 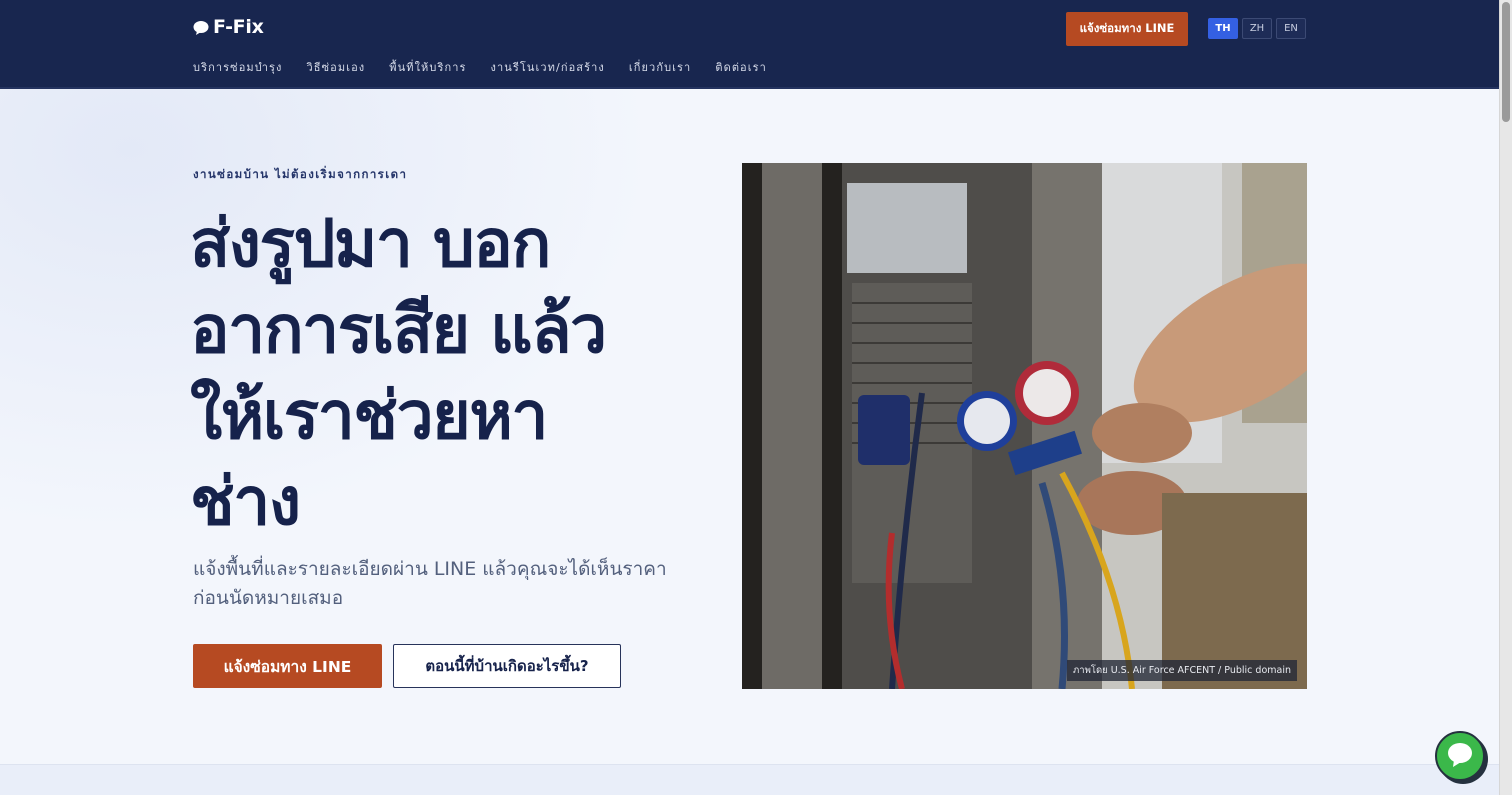 I want to click on logo-text: F-Fix, so click(x=238, y=27).